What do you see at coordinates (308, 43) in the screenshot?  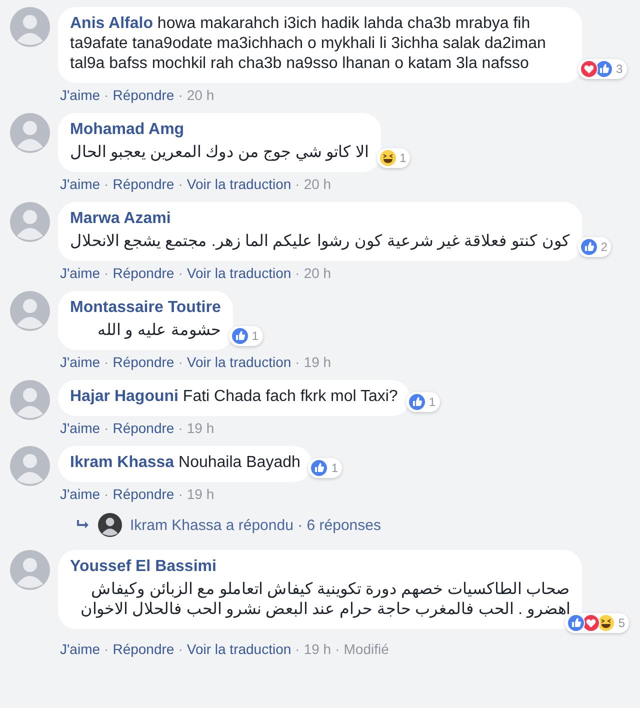 I see `comment-text-line: Anis Alfalo howa makarahch i3ich hadik lahda cha3b mrabya fih ta9afate tana9odate ma3ichhach o mykhali li 3ichha salak da2iman tal9a bafss mochkil rah cha3b na9sso lhanan o katam 3la nafsso` at bounding box center [308, 43].